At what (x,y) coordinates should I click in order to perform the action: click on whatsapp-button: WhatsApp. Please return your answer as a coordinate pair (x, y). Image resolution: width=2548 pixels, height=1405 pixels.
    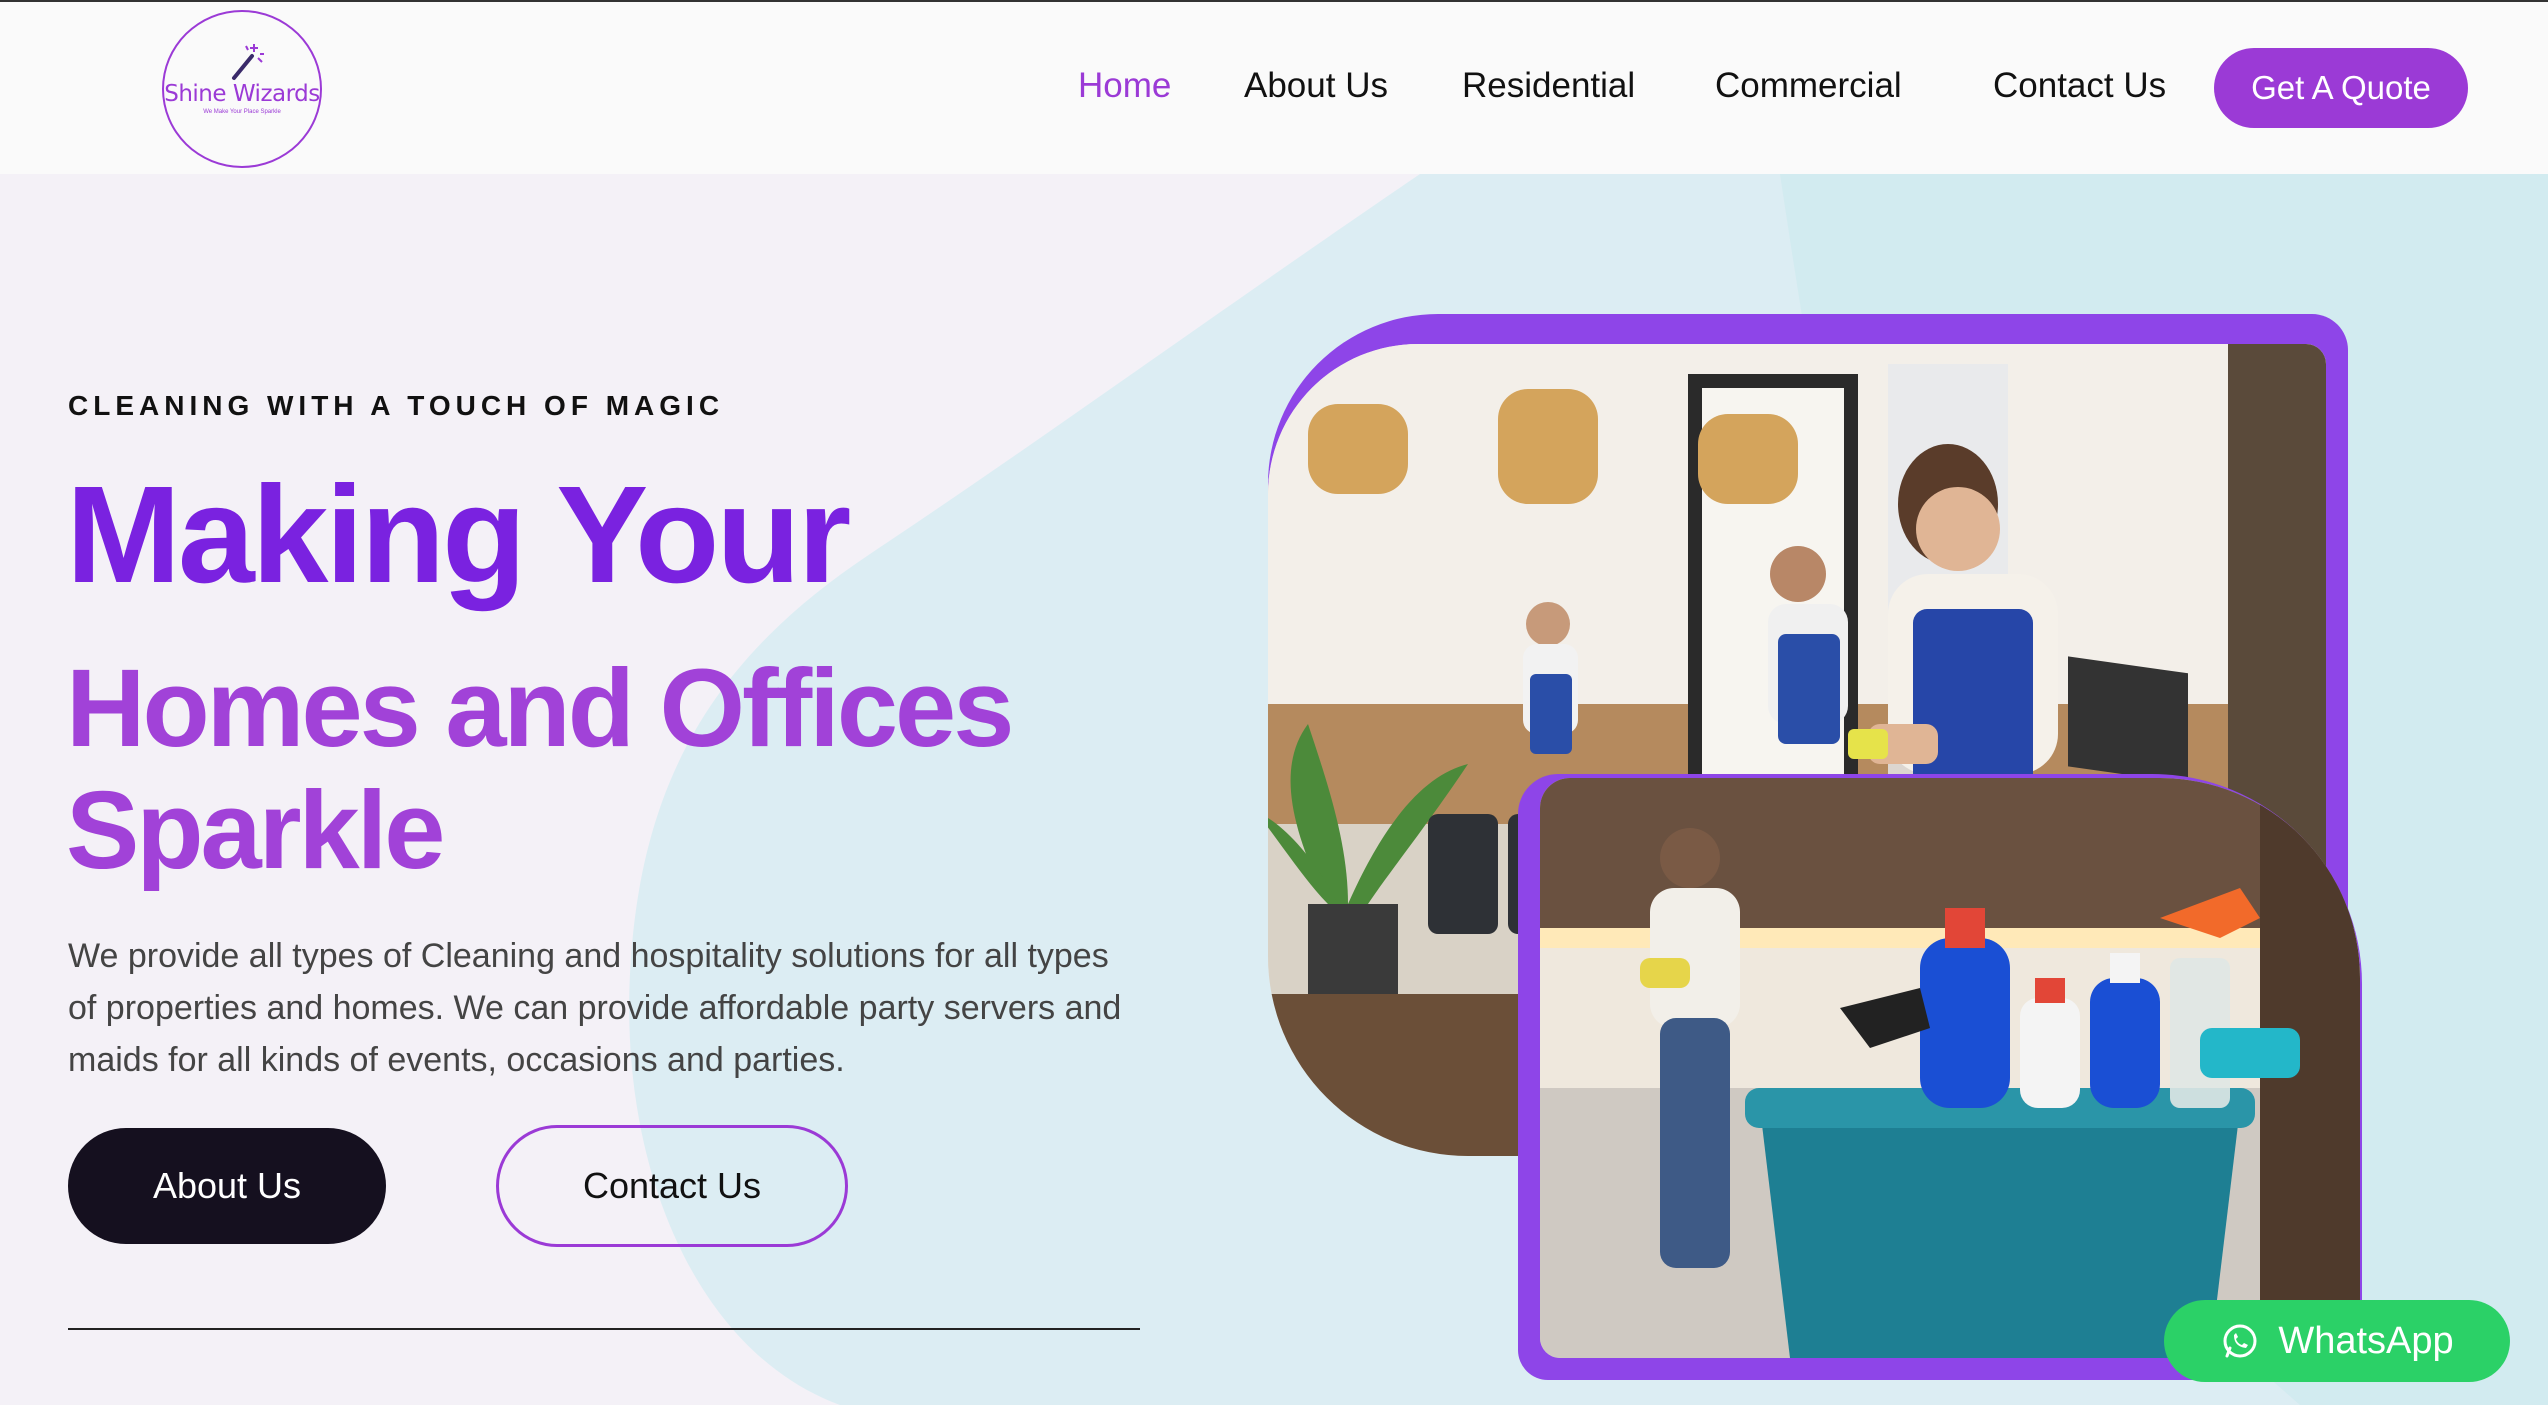
    Looking at the image, I should click on (2337, 1341).